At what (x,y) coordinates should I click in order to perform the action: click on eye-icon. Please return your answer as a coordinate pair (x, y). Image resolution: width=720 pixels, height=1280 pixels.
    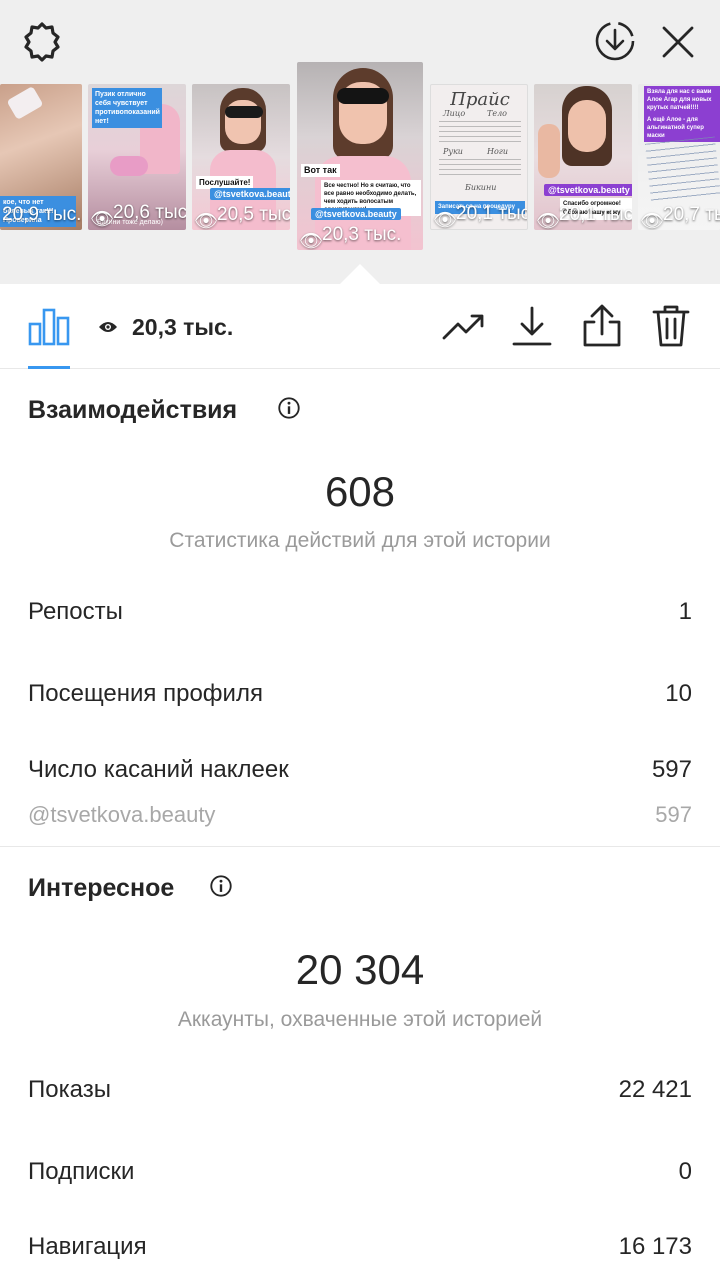
    Looking at the image, I should click on (108, 327).